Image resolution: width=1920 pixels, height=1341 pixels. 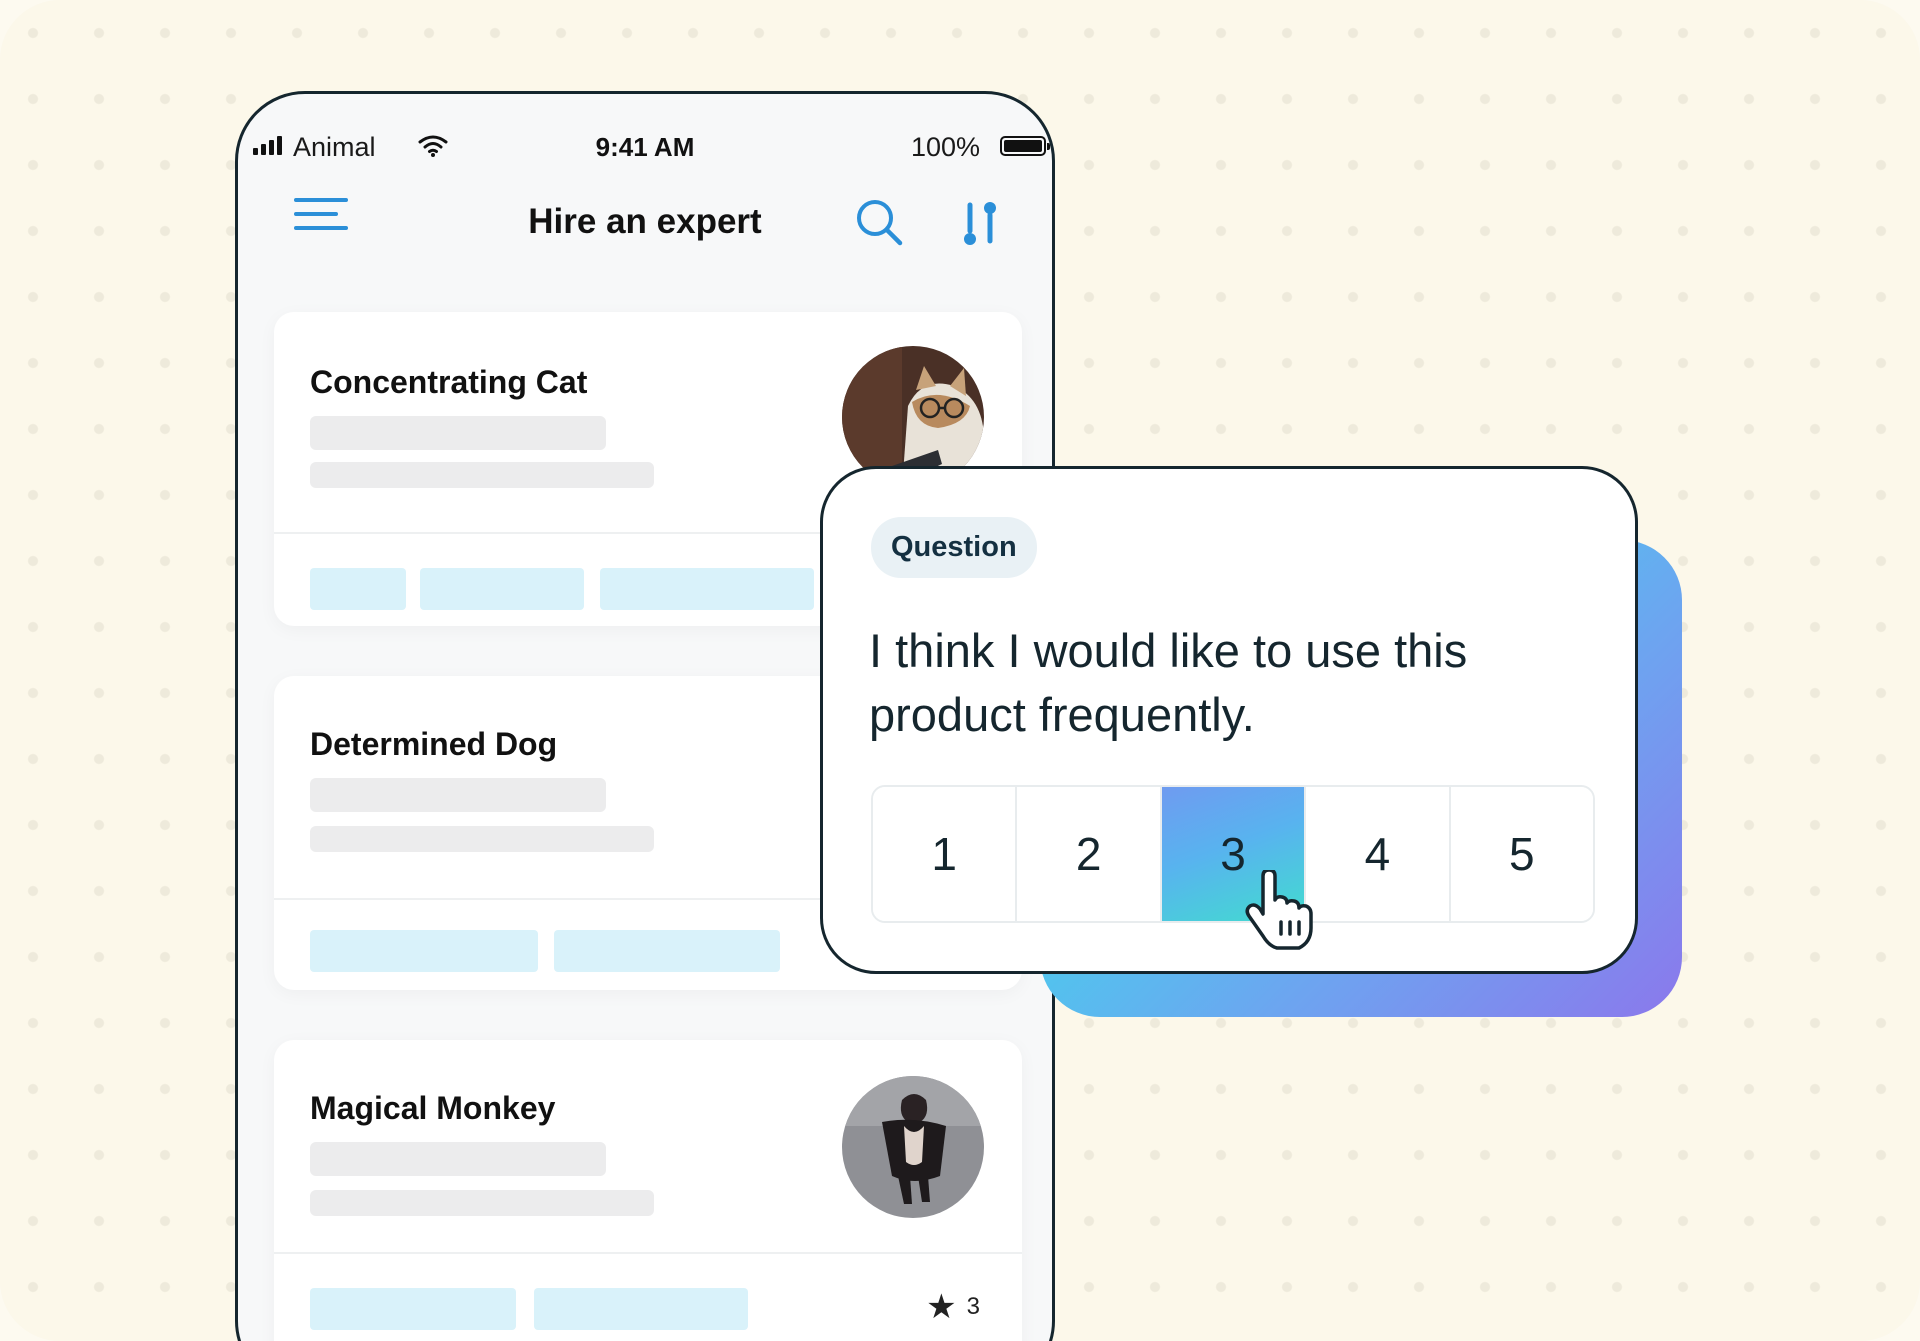 What do you see at coordinates (434, 744) in the screenshot?
I see `expert-name: Determined Dog` at bounding box center [434, 744].